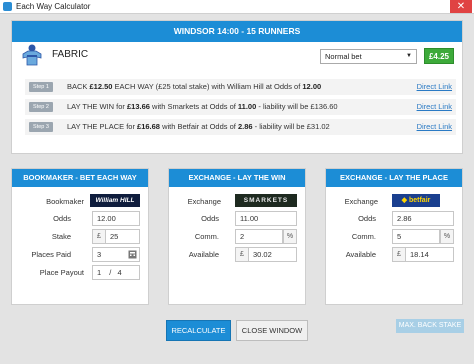  I want to click on horse-name: FABRIC, so click(70, 54).